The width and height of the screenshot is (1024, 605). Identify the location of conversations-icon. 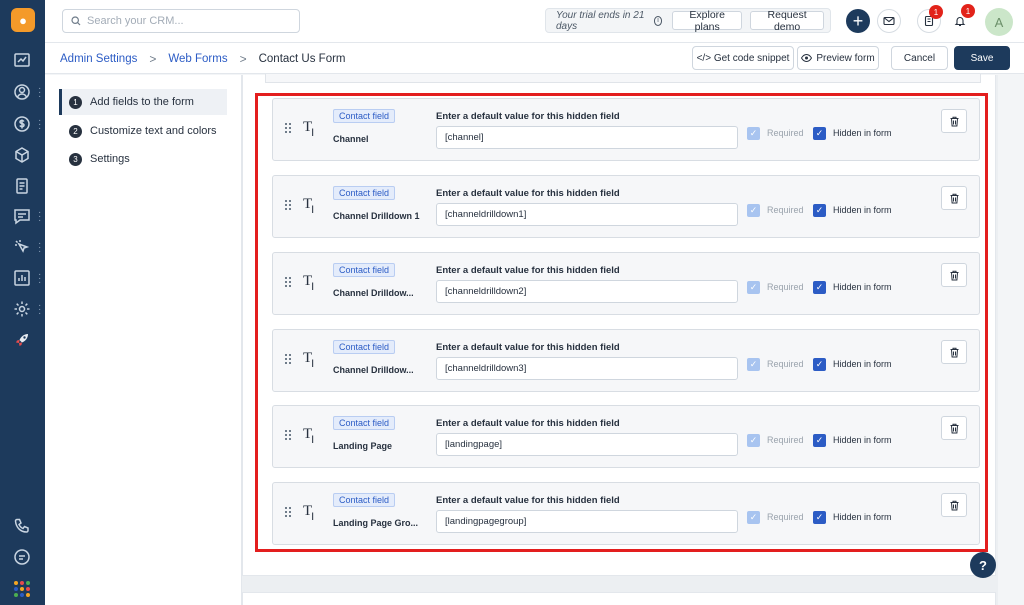
(22, 216).